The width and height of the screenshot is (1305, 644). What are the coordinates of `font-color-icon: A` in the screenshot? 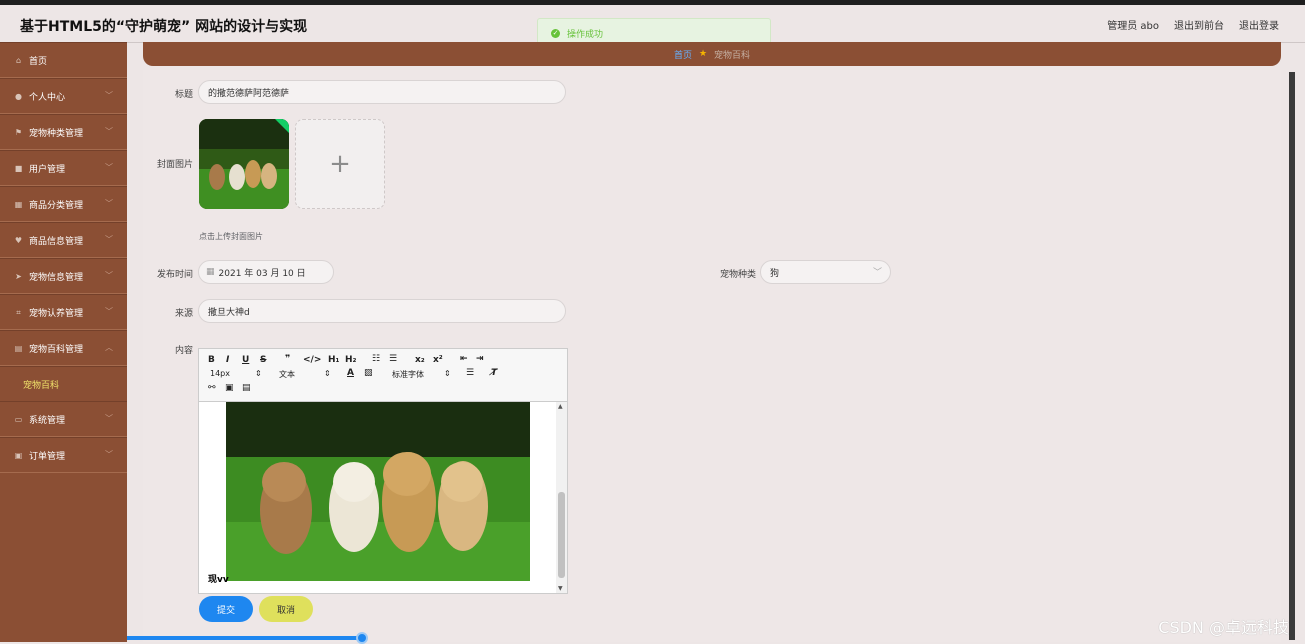 It's located at (350, 373).